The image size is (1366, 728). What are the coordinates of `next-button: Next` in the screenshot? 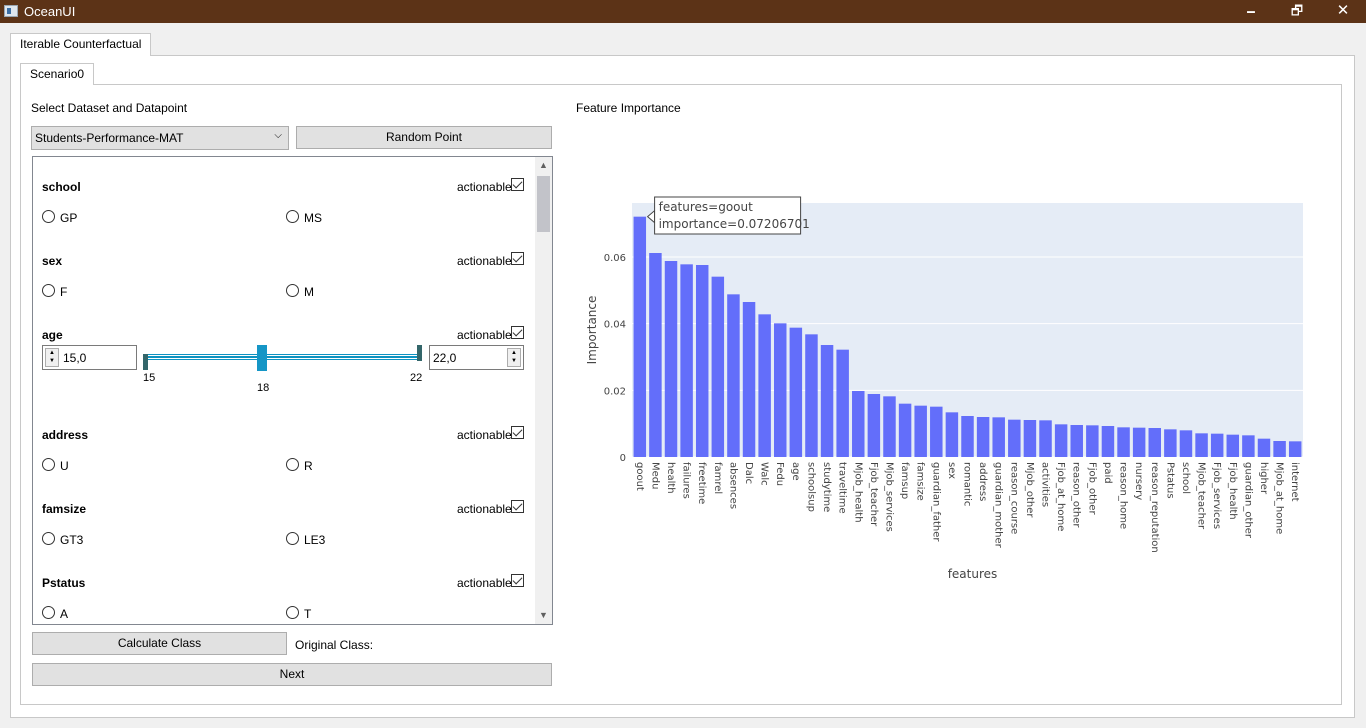 It's located at (292, 674).